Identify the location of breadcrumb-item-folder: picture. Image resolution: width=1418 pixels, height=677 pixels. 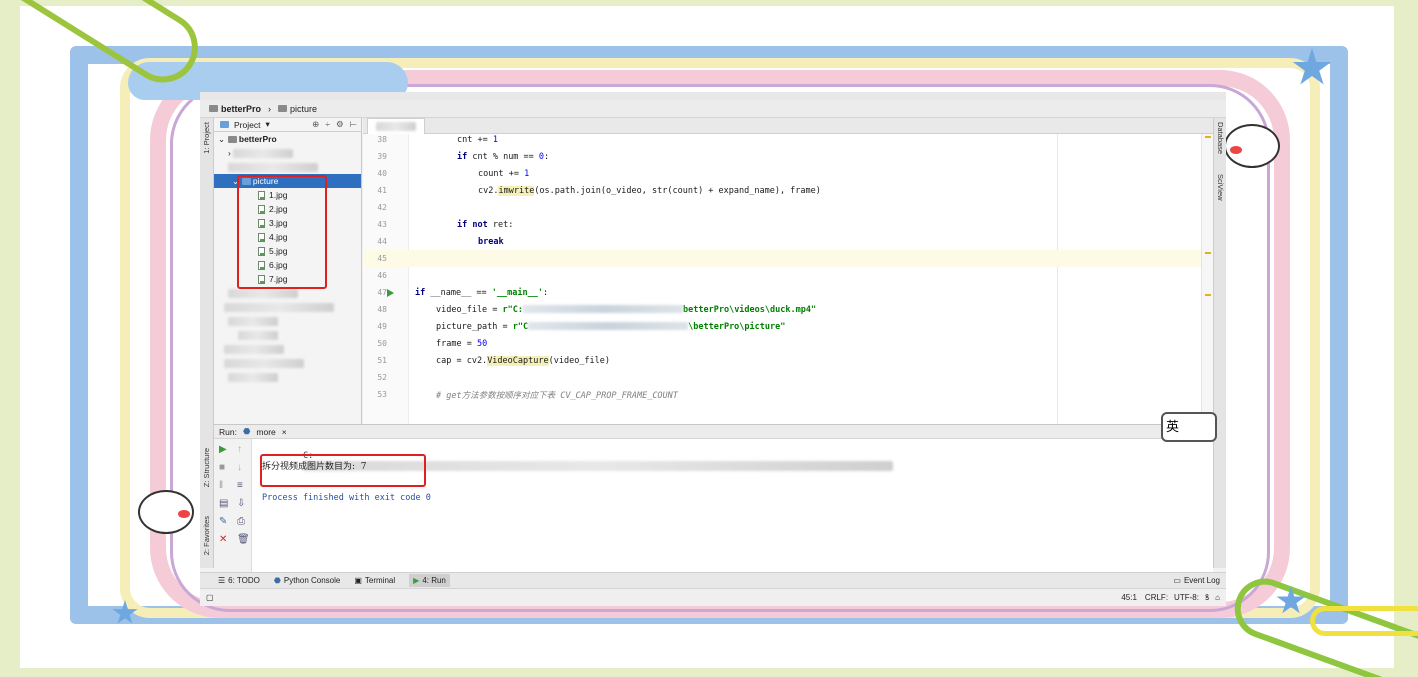
(297, 109).